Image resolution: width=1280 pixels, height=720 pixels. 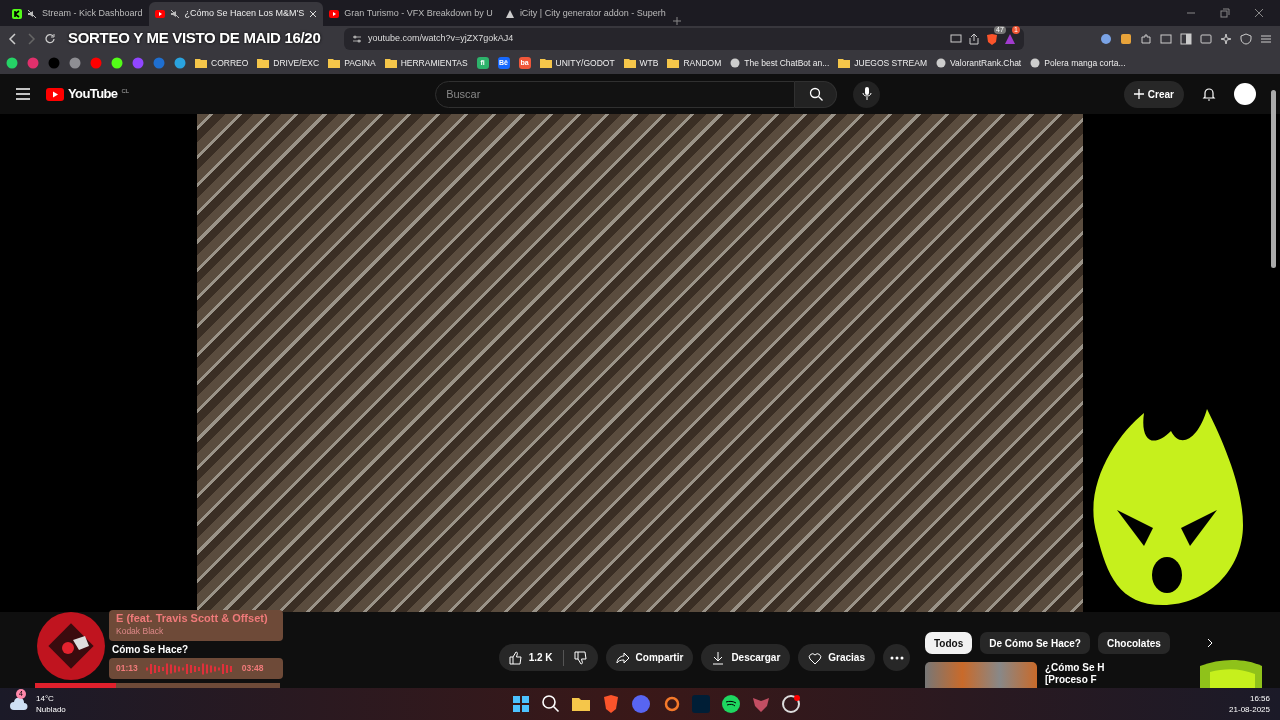 I want to click on spotify-logo-icon, so click(x=730, y=704).